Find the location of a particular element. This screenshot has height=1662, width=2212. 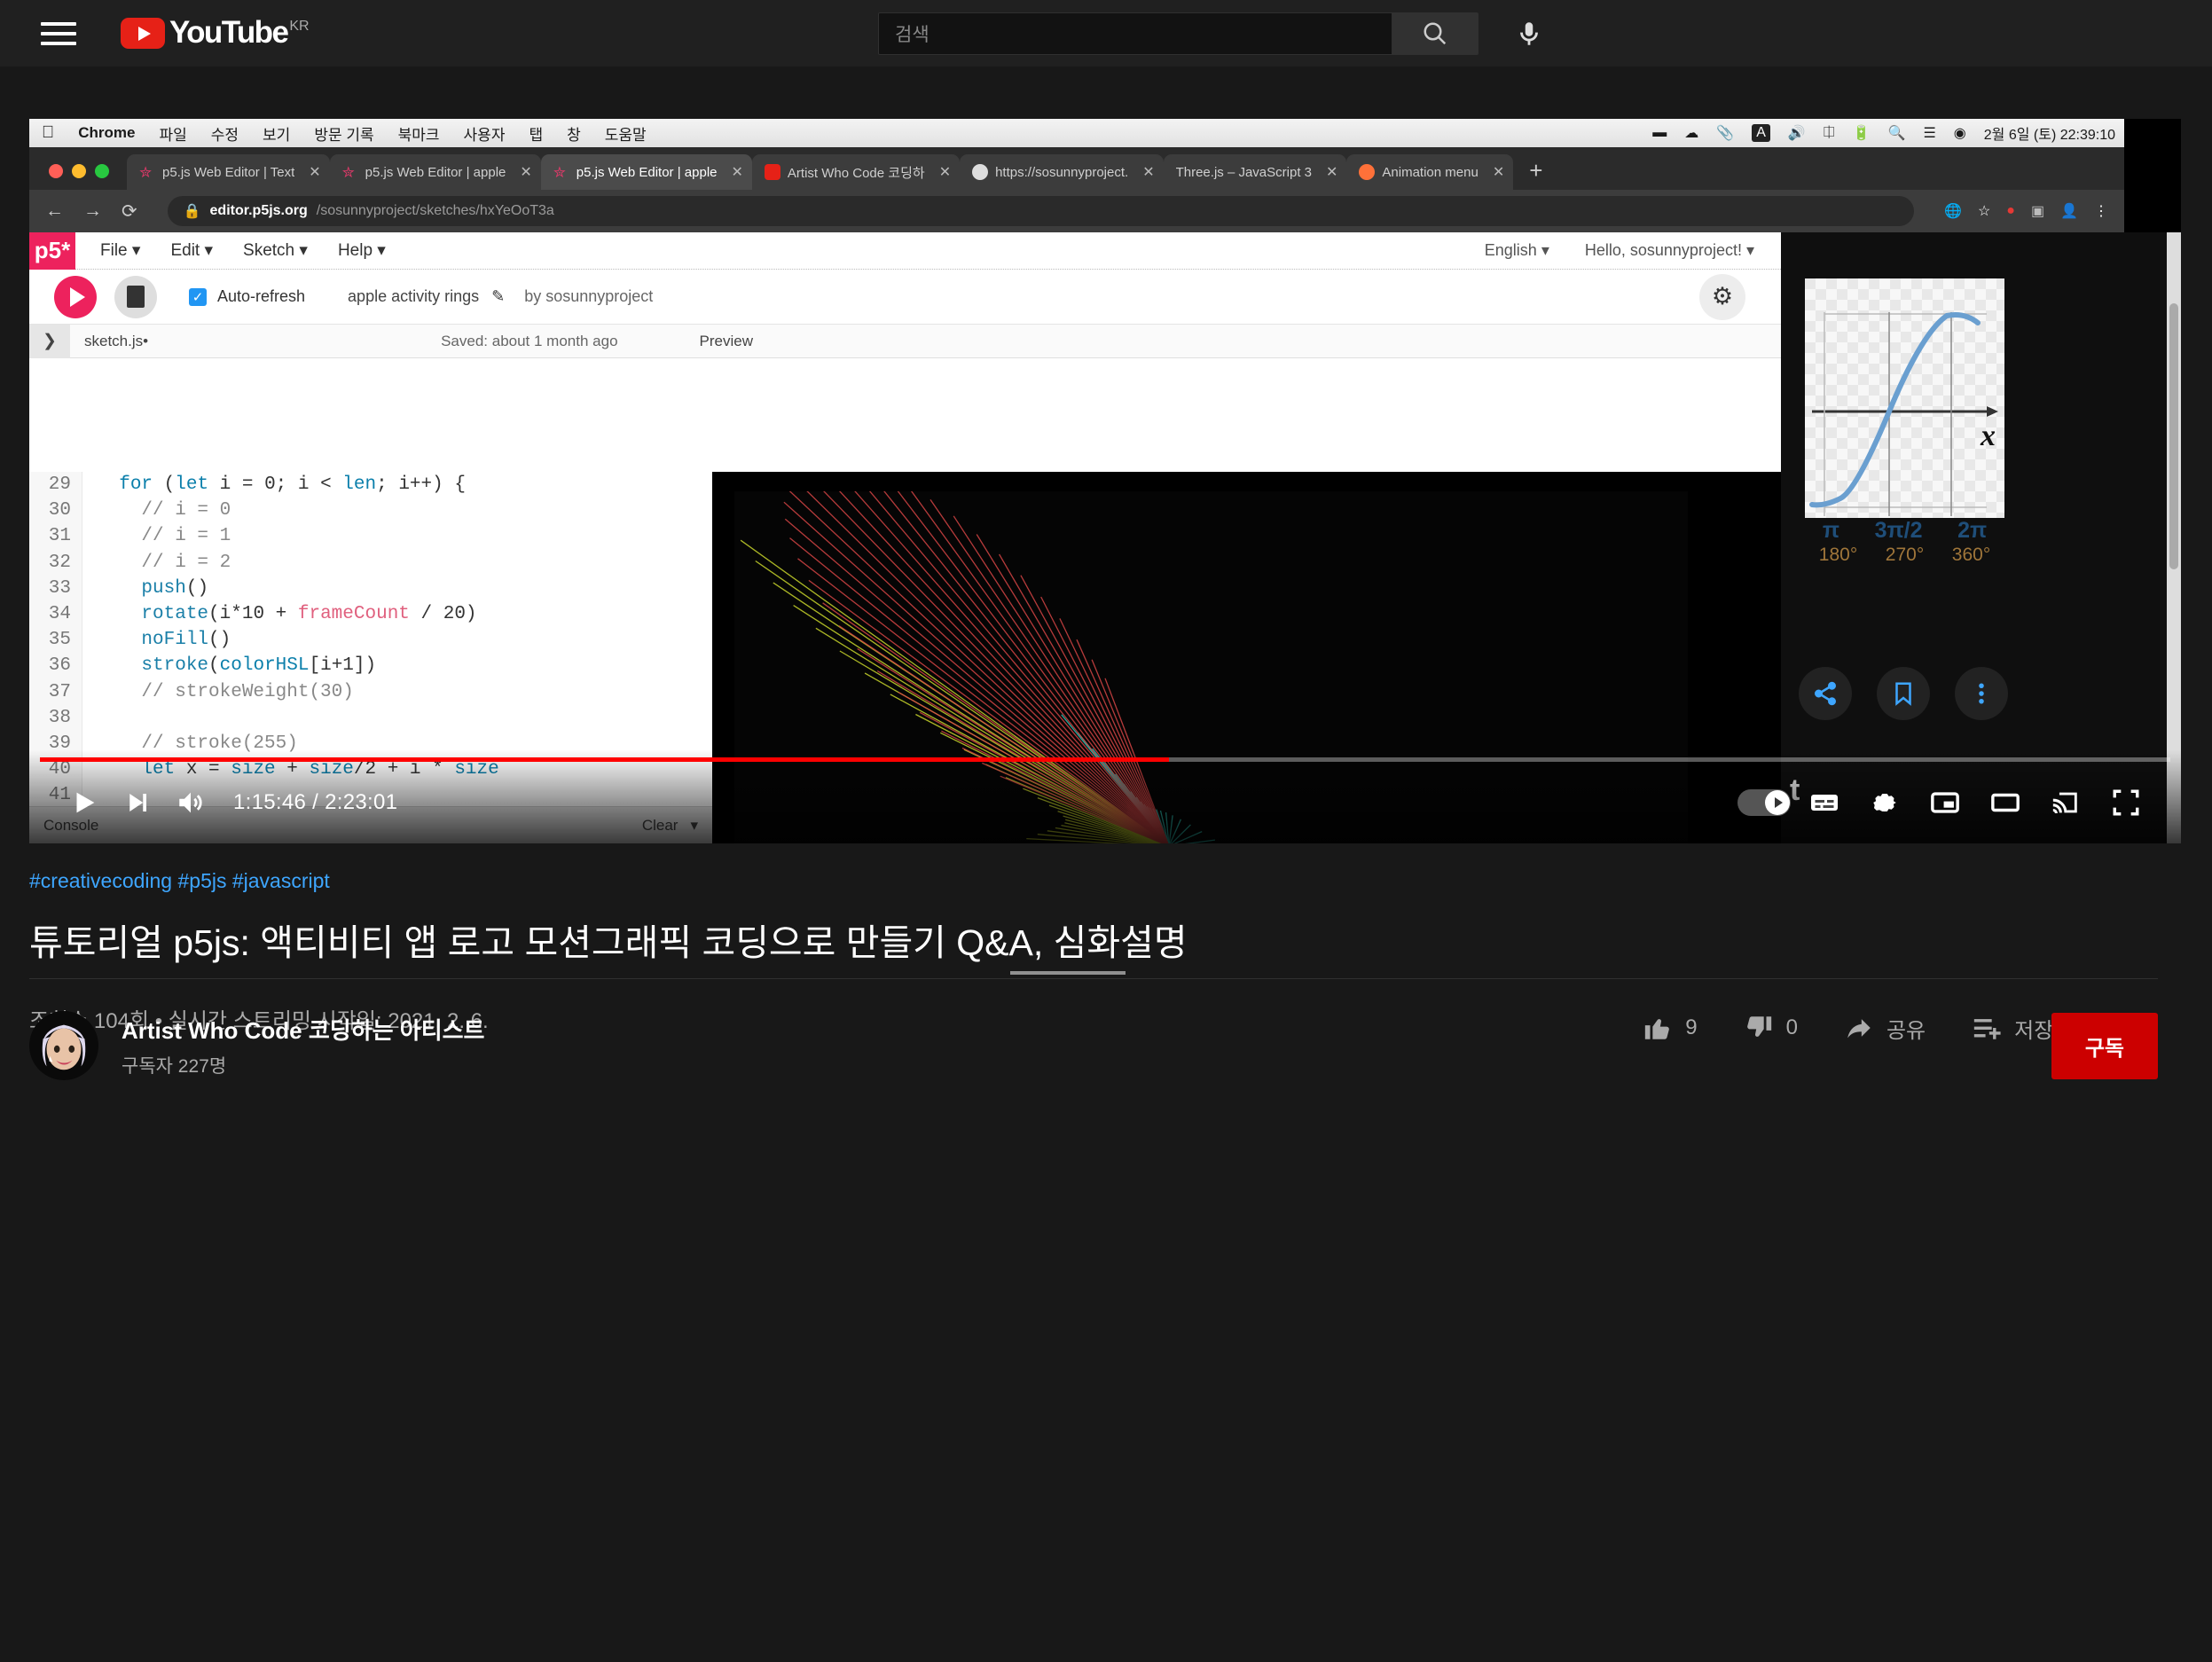

menubar-clock: 2월 6일 (토) 22:39:10 is located at coordinates (2049, 133).